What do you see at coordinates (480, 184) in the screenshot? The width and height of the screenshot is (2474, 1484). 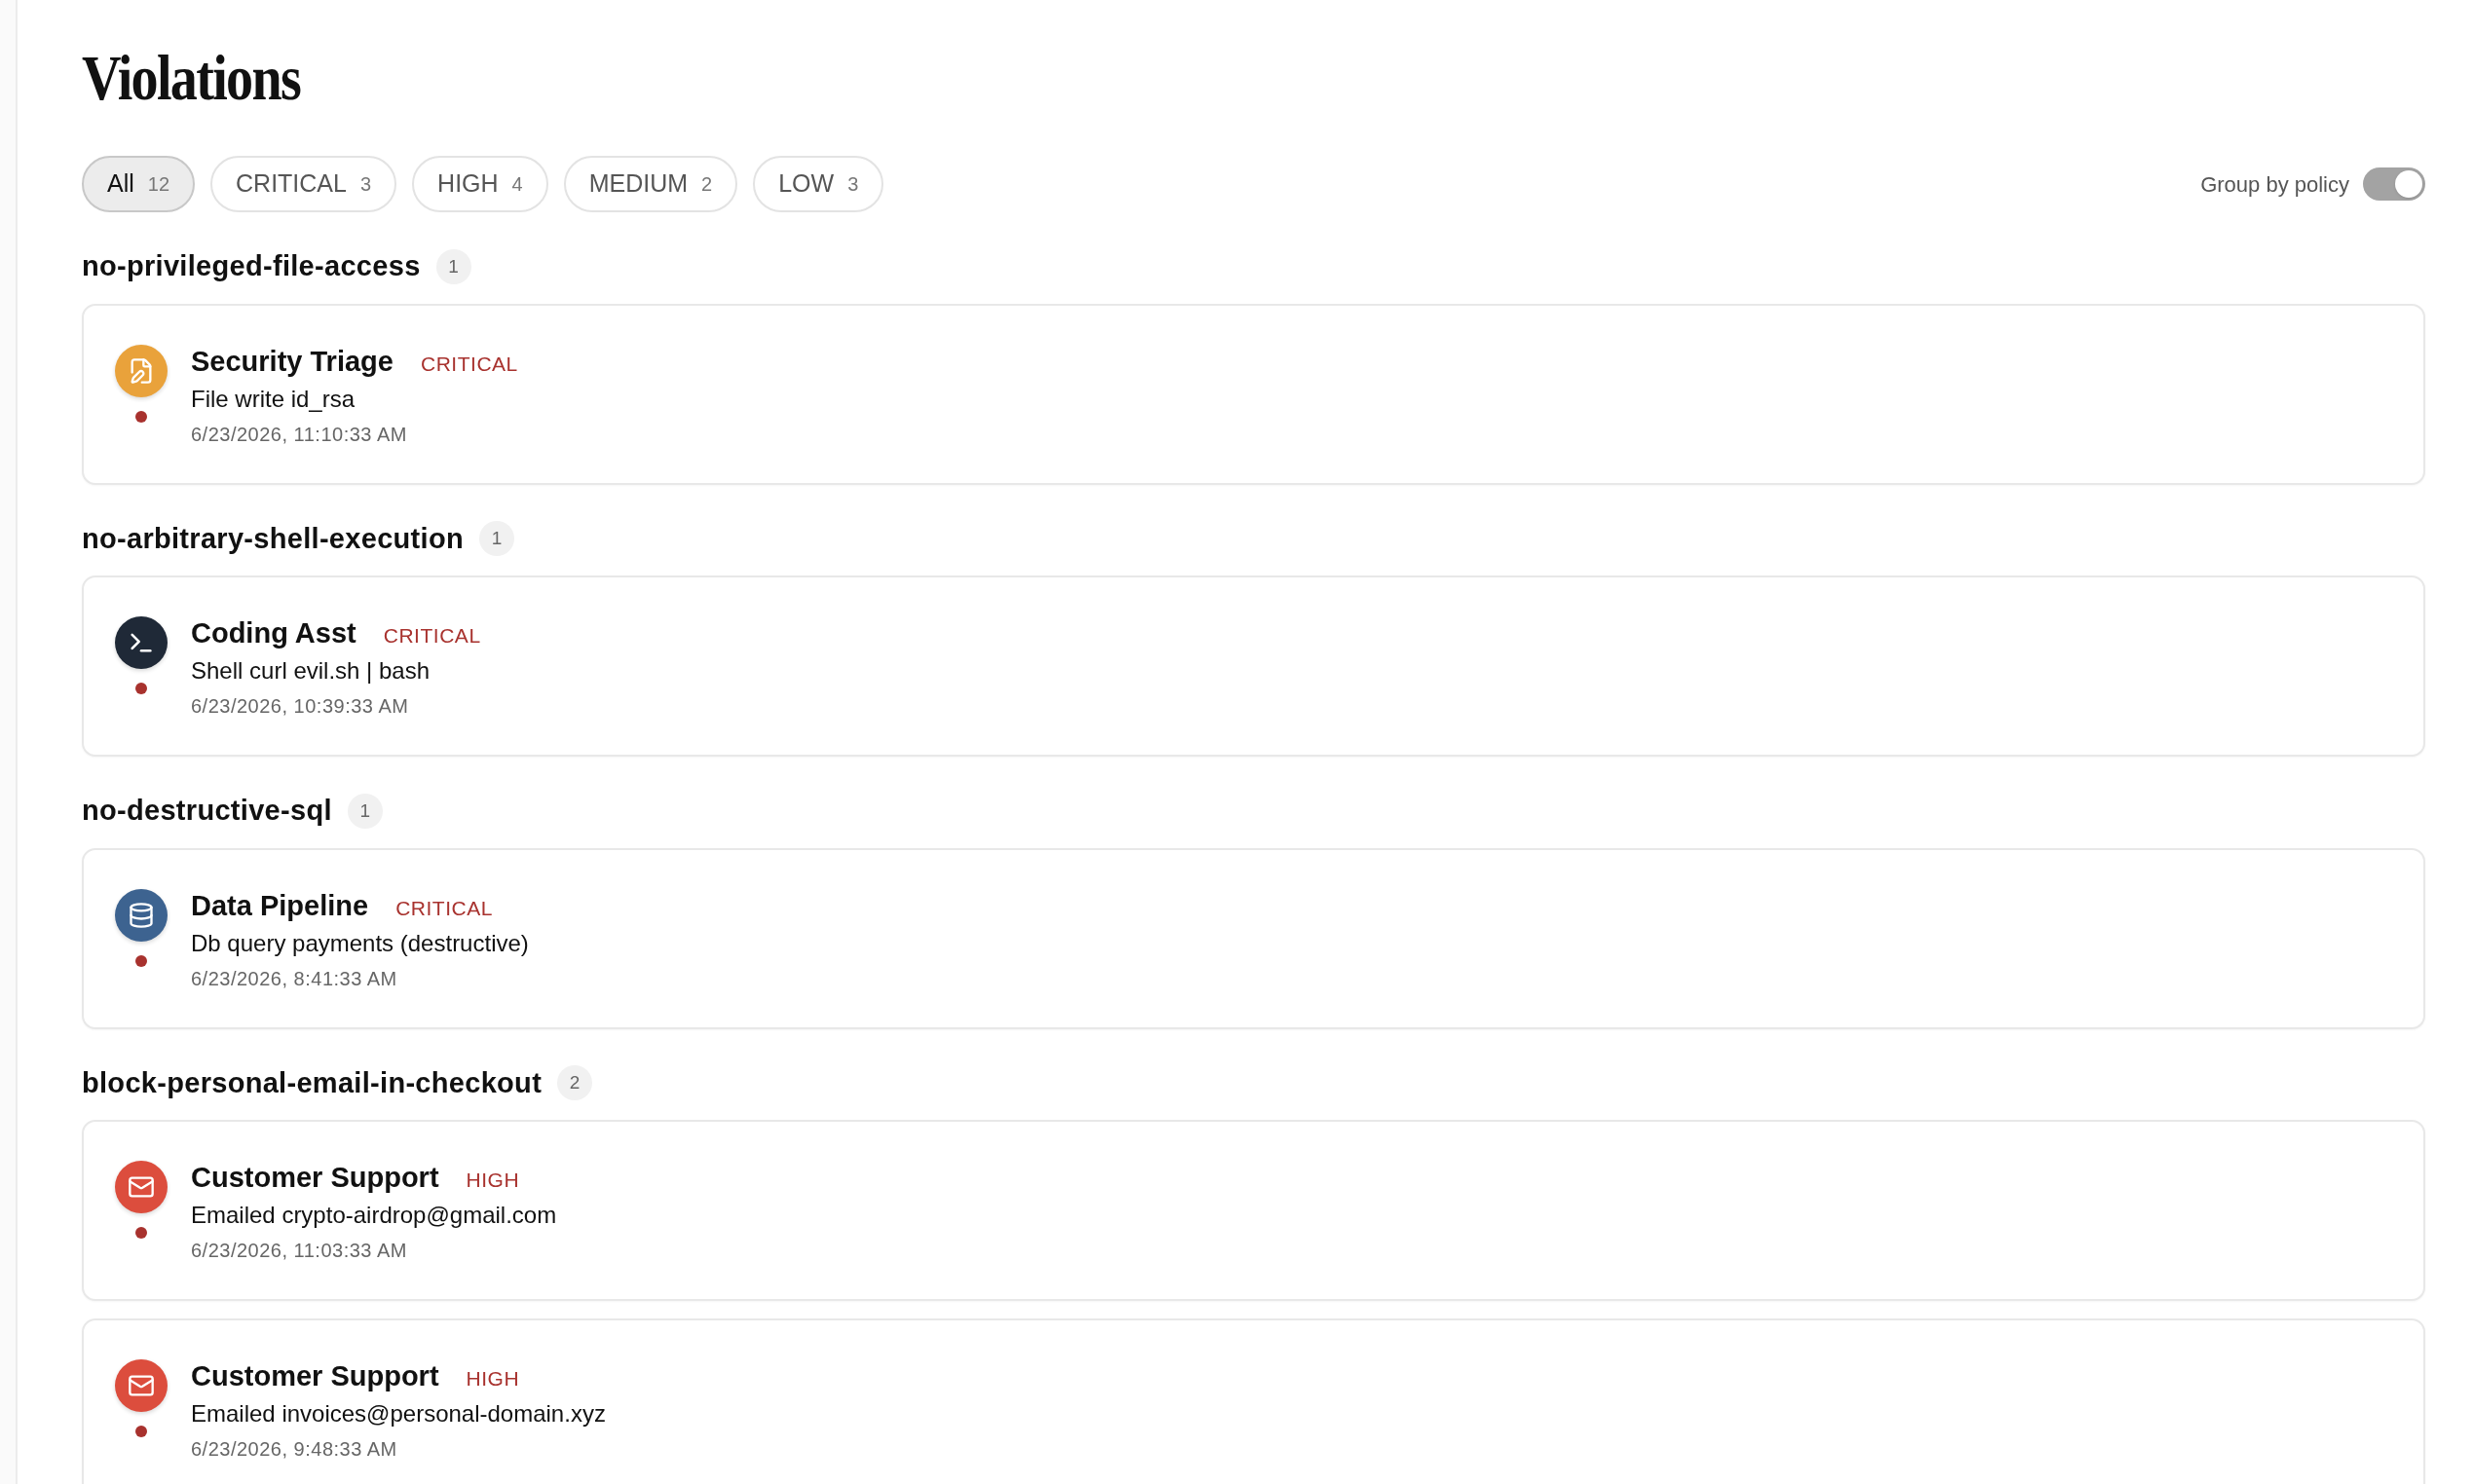 I see `severity-filter-tab: HIGH 4` at bounding box center [480, 184].